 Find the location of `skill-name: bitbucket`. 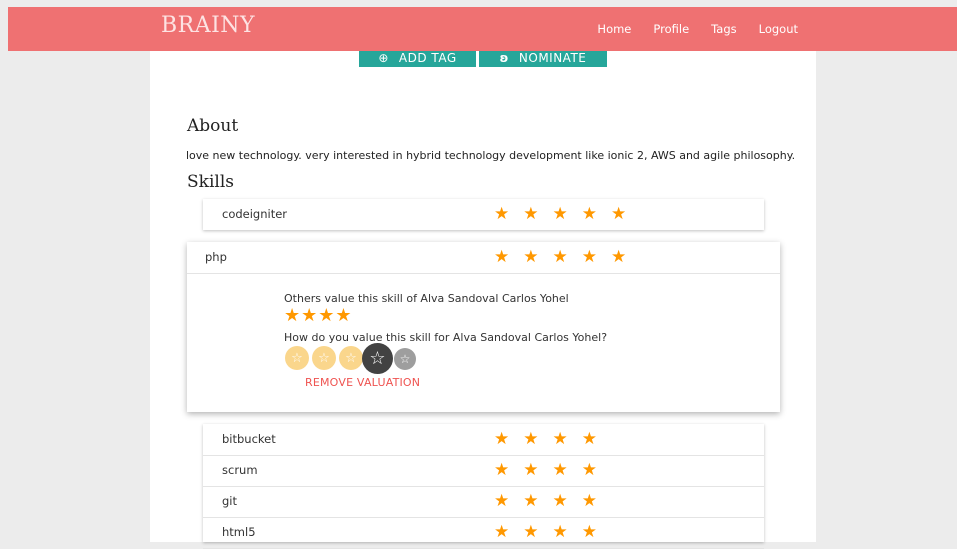

skill-name: bitbucket is located at coordinates (249, 439).